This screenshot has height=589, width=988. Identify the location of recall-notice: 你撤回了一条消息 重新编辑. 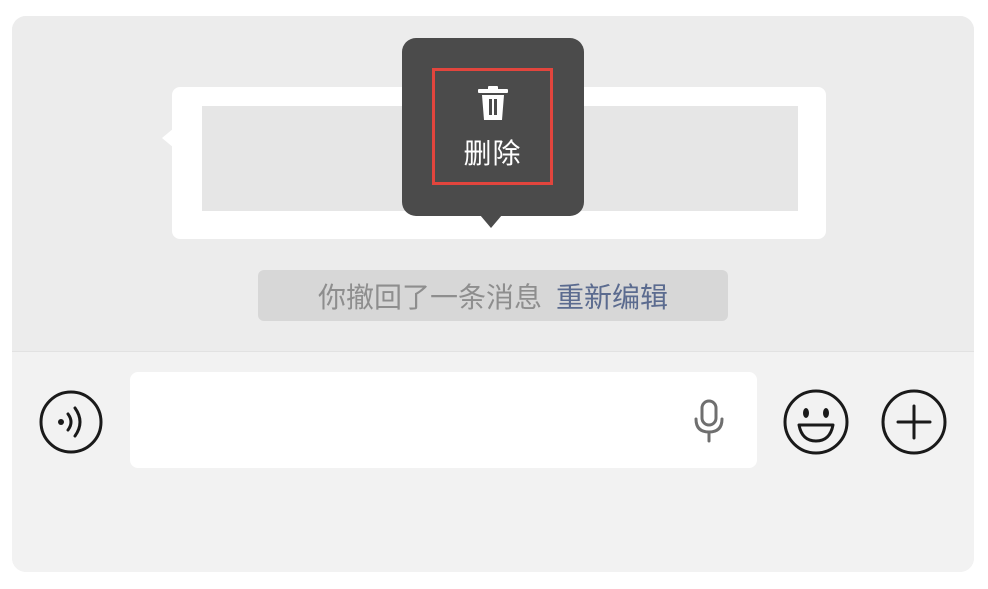
(493, 295).